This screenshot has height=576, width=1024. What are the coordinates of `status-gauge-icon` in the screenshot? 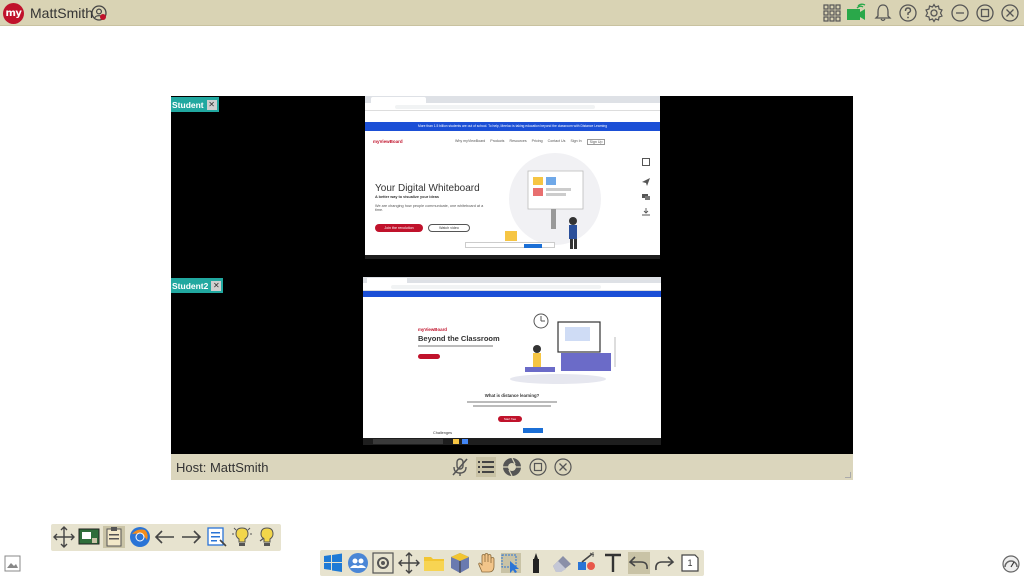 It's located at (1011, 564).